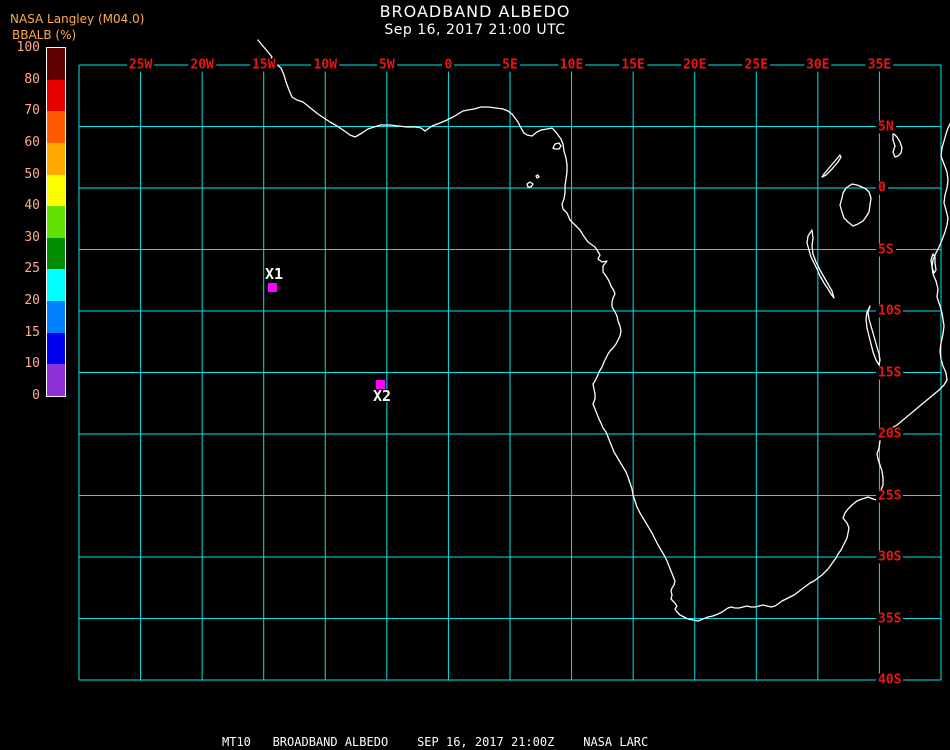 This screenshot has width=950, height=750. I want to click on lake-tanganyika, so click(820, 264).